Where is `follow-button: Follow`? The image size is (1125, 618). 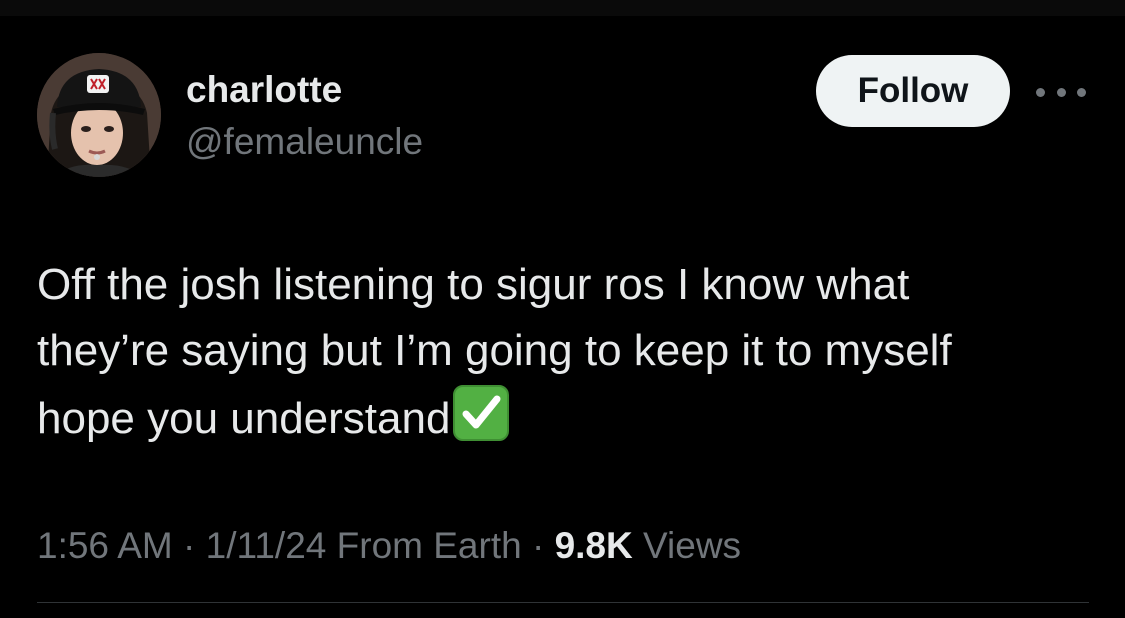
follow-button: Follow is located at coordinates (913, 91).